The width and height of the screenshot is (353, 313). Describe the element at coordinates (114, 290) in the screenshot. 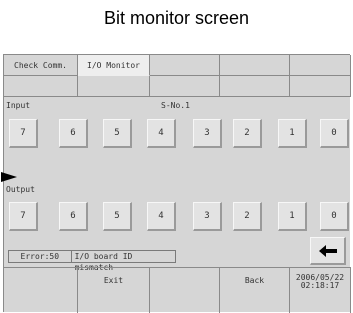

I see `exit-button: Exit` at that location.